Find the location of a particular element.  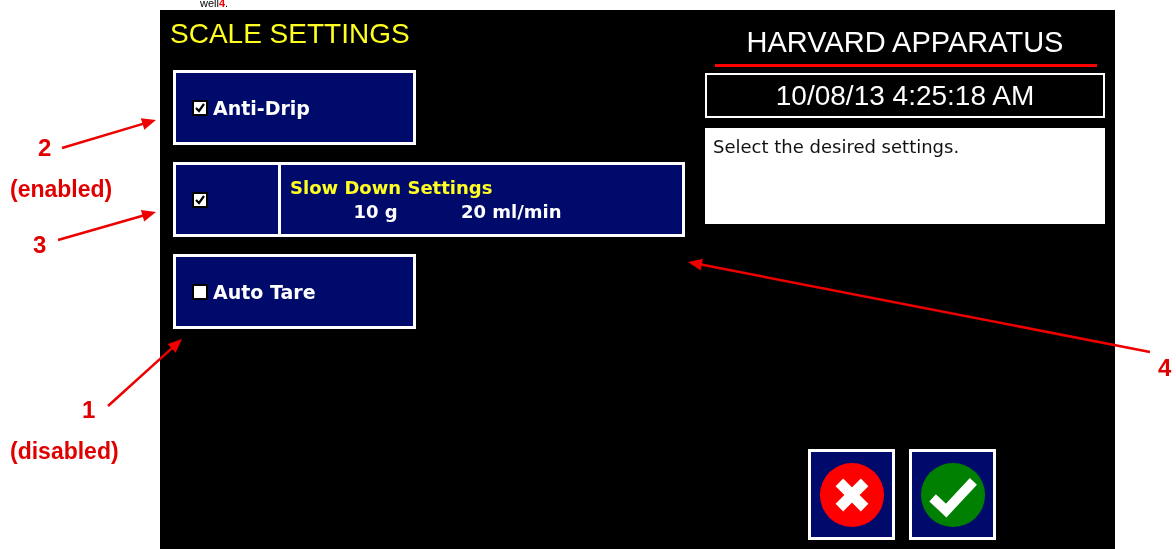

check-icon is located at coordinates (952, 494).